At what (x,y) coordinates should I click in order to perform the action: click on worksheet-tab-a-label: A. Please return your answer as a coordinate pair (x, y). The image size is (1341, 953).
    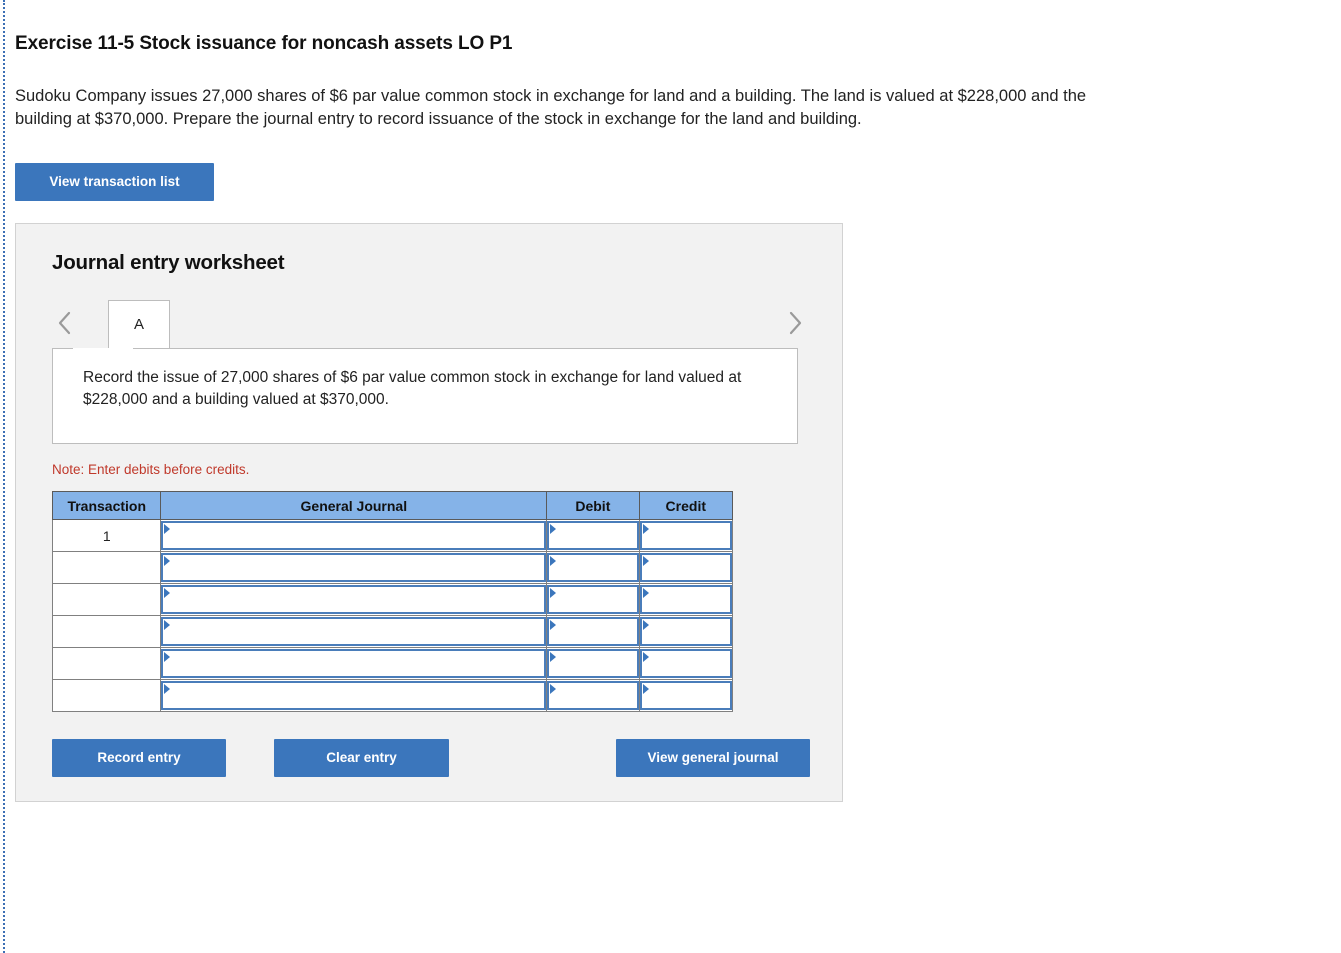
    Looking at the image, I should click on (138, 324).